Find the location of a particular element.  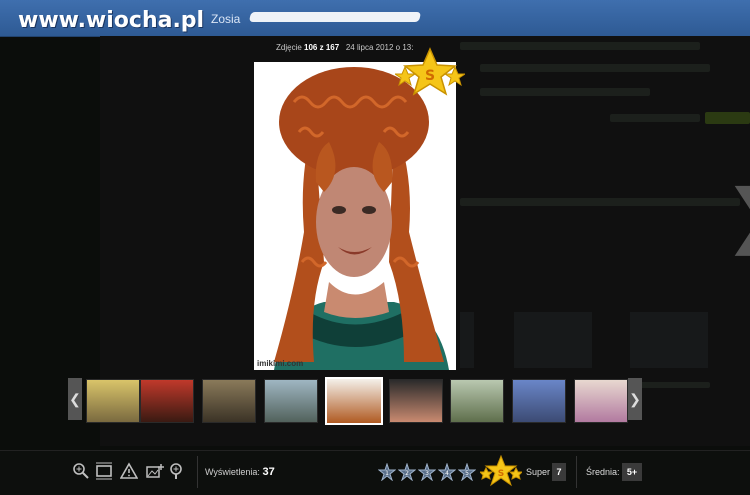

username: Zosia is located at coordinates (225, 19).